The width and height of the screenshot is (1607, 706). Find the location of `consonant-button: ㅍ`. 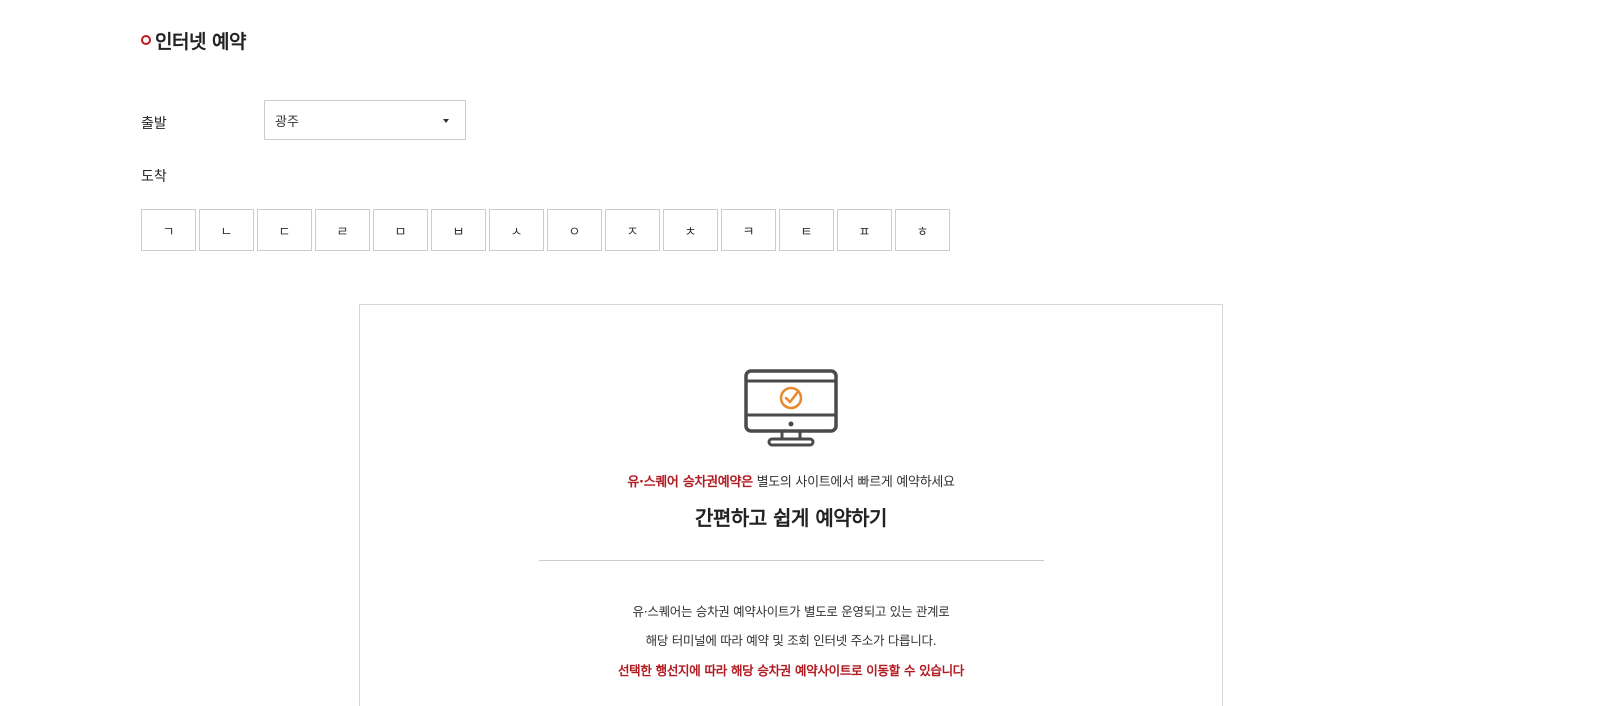

consonant-button: ㅍ is located at coordinates (864, 230).